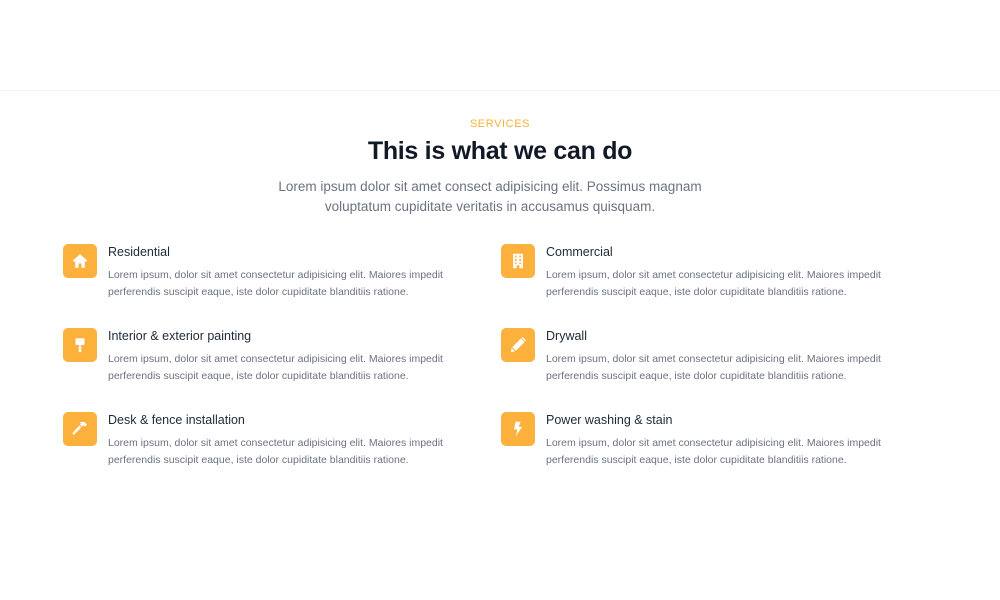 Image resolution: width=1000 pixels, height=600 pixels. Describe the element at coordinates (579, 252) in the screenshot. I see `service-title: Commercial` at that location.